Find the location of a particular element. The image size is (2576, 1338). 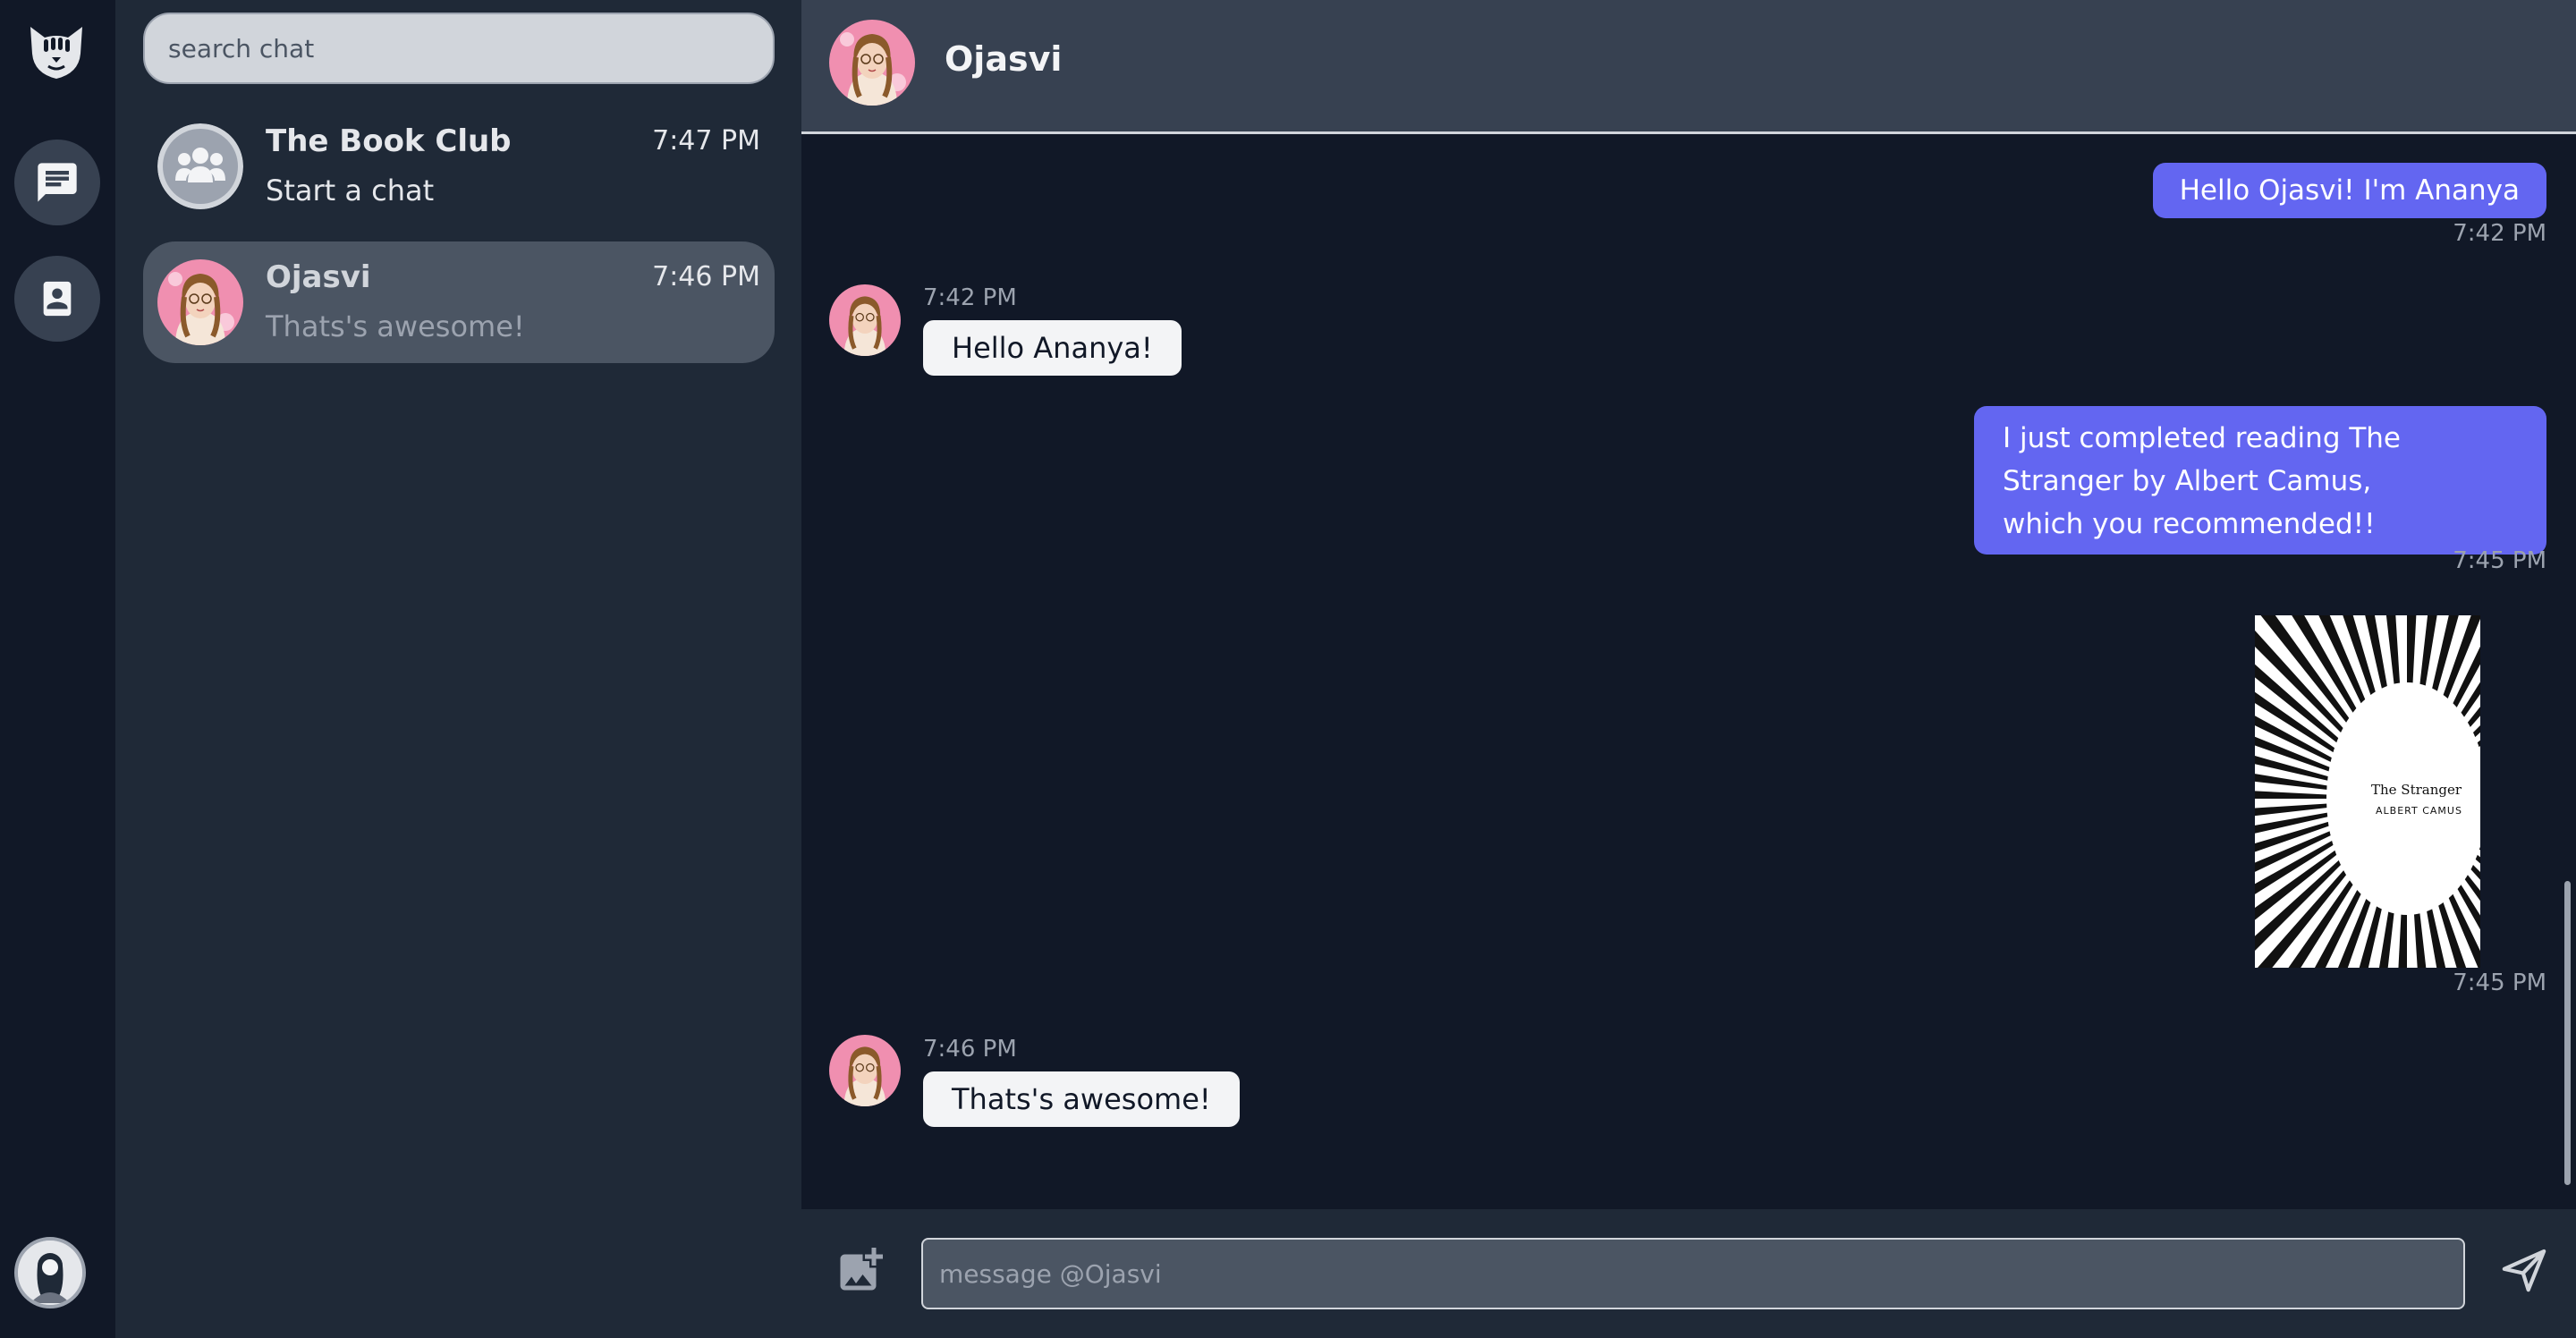

conversation-item: The Book Club 7:47 PM Start a chat is located at coordinates (459, 166).